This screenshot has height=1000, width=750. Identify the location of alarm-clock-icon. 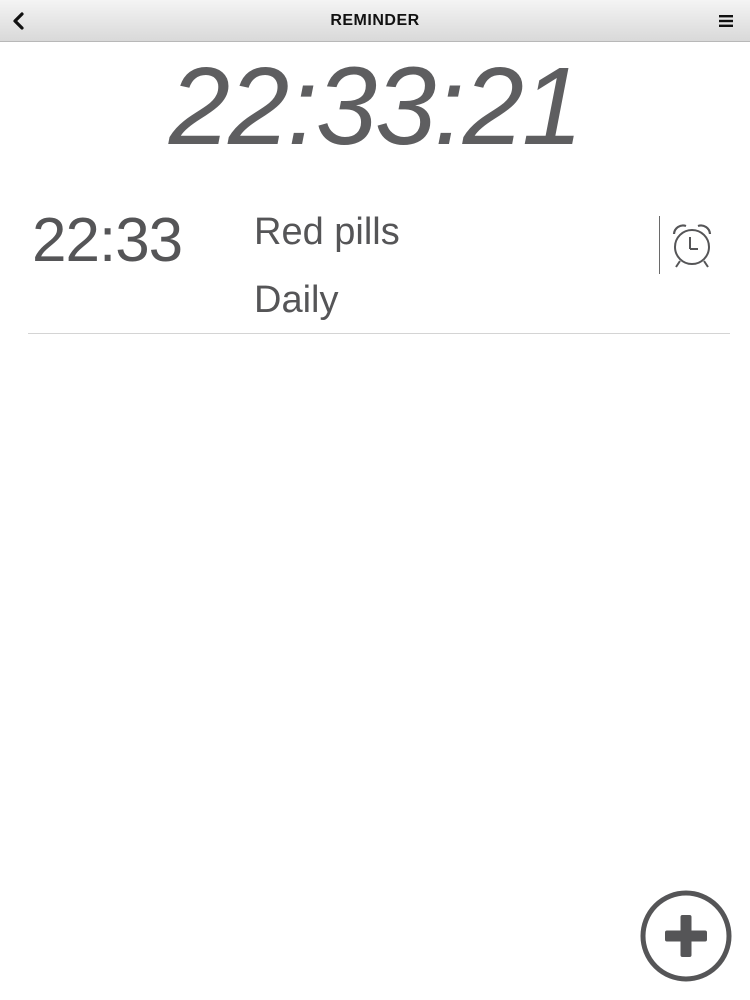
(692, 246).